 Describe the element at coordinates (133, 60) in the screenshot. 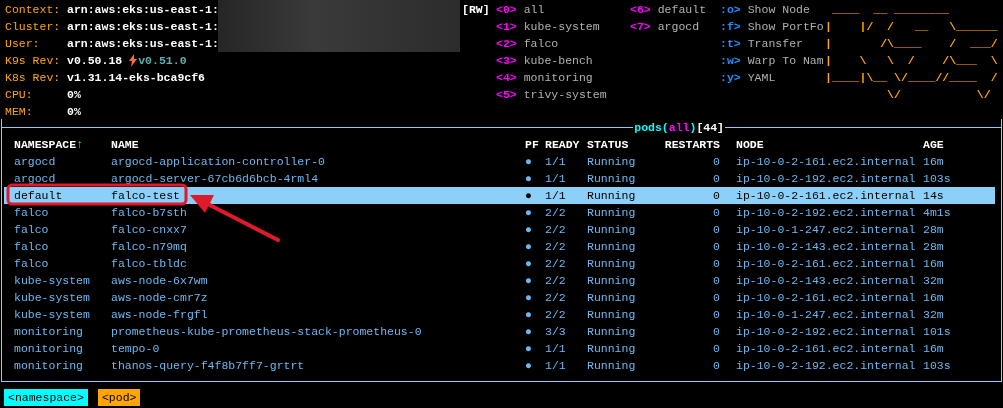

I see `lightning-icon` at that location.